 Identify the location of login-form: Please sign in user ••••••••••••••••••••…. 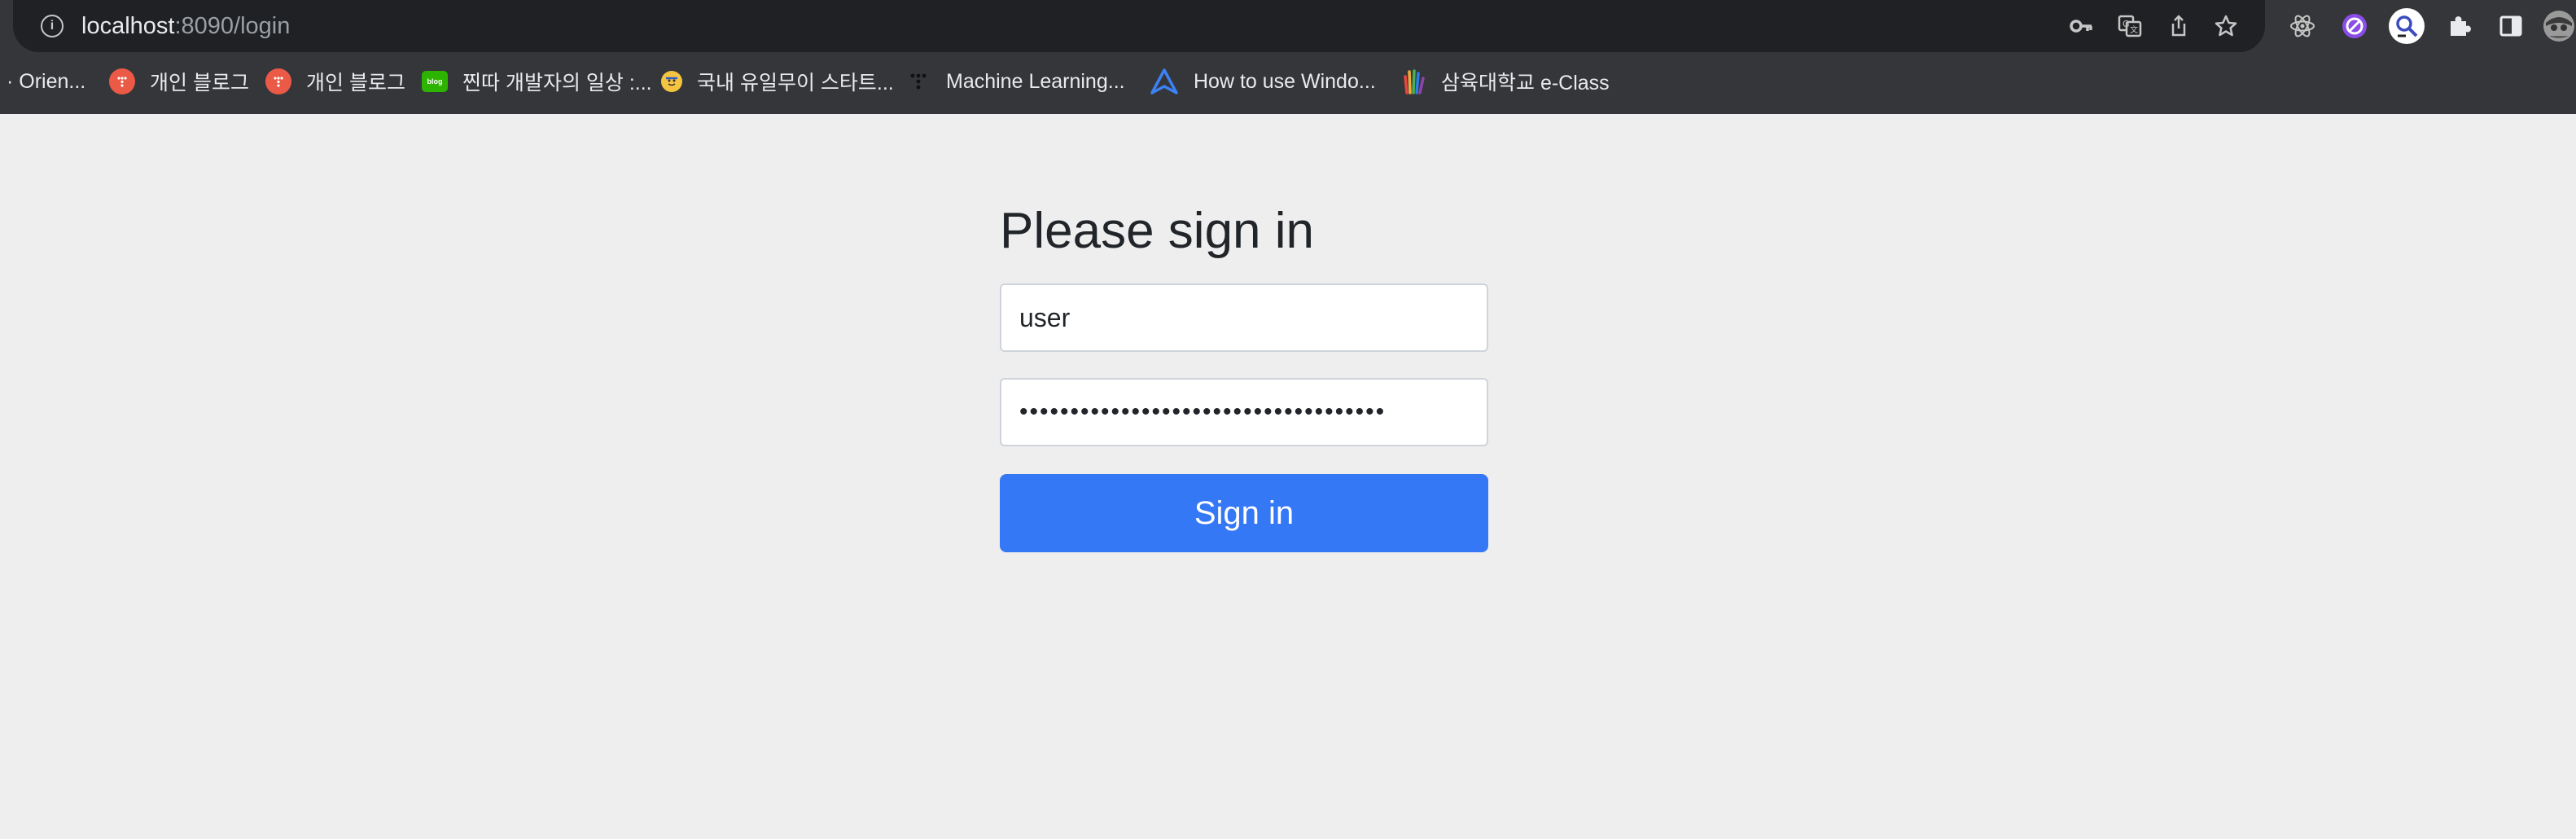
(1244, 377).